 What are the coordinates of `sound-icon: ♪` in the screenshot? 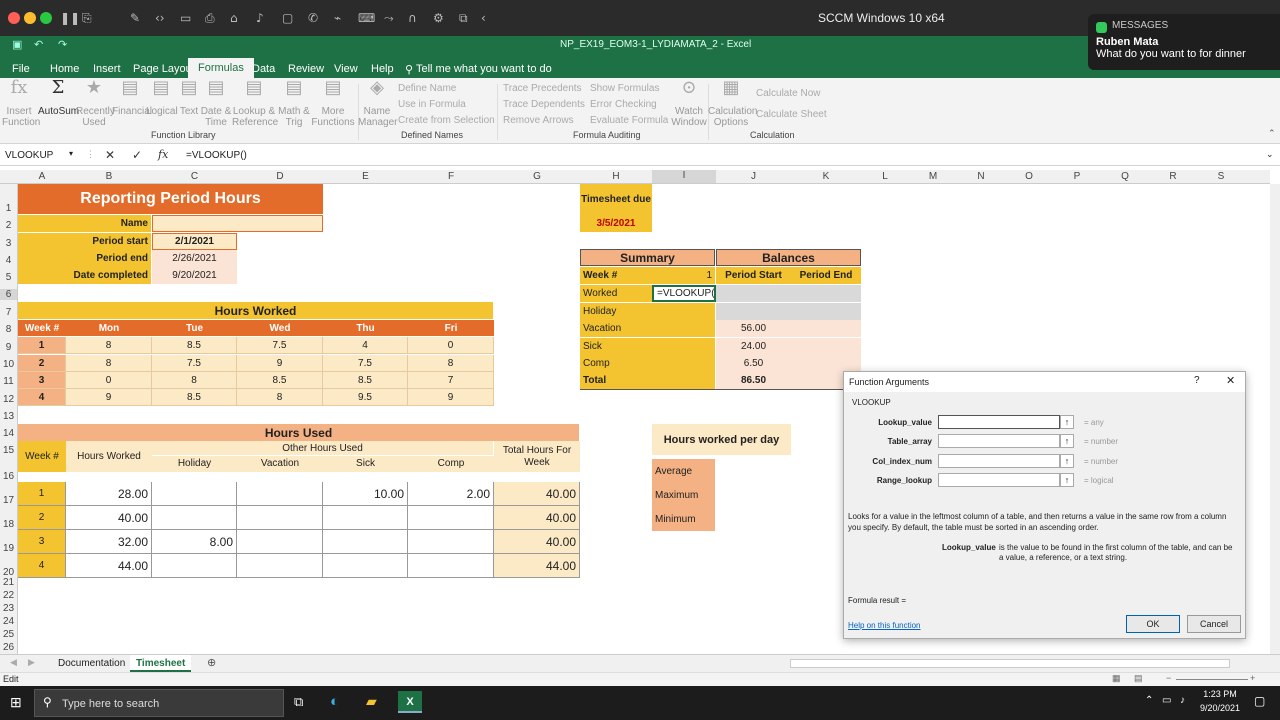 It's located at (260, 18).